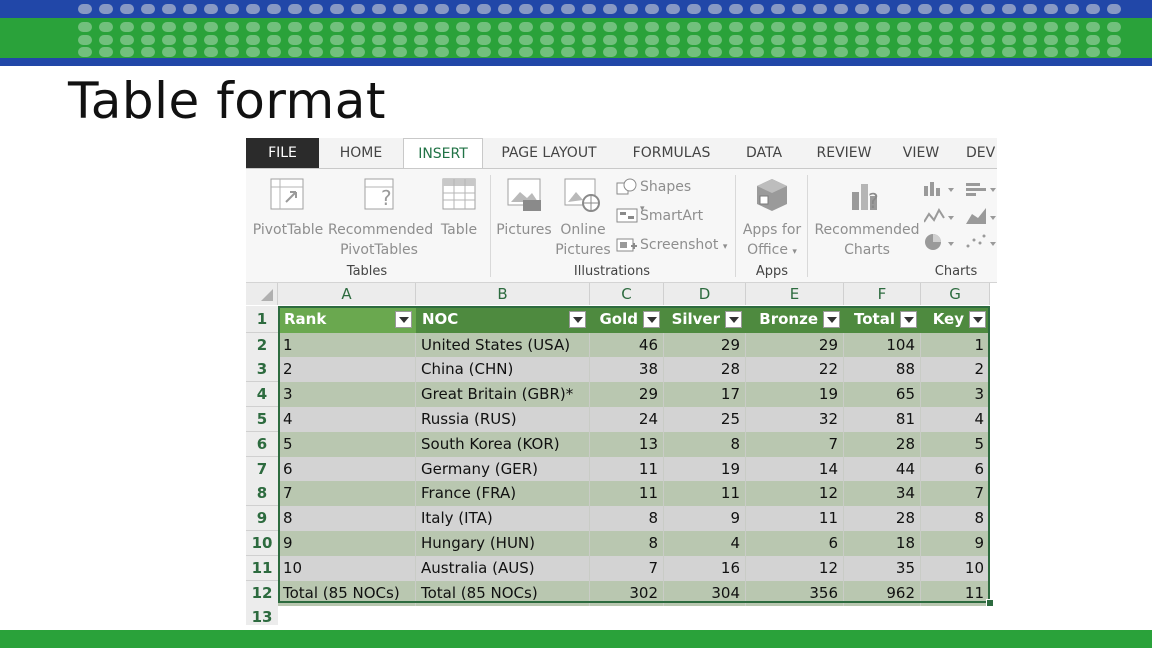 Image resolution: width=1152 pixels, height=648 pixels. I want to click on column-header-b: B, so click(503, 294).